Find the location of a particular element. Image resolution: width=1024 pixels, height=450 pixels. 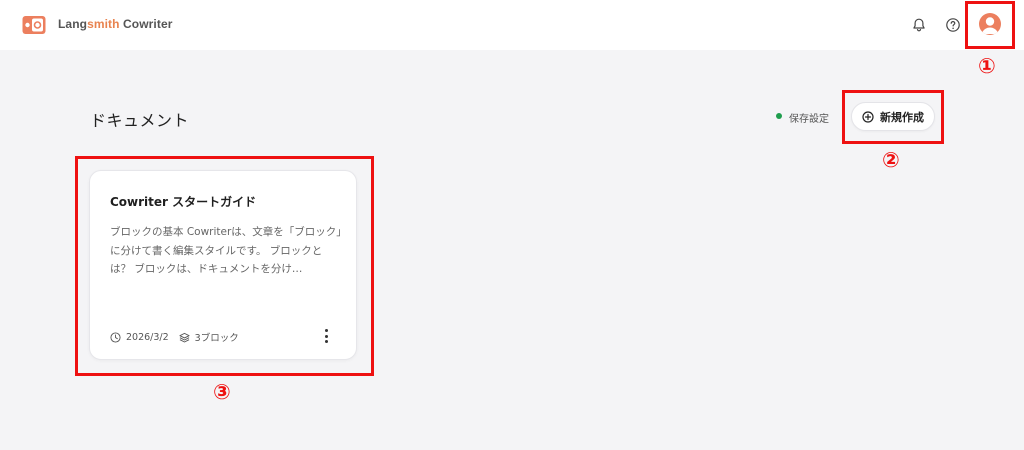

user-avatar is located at coordinates (990, 24).